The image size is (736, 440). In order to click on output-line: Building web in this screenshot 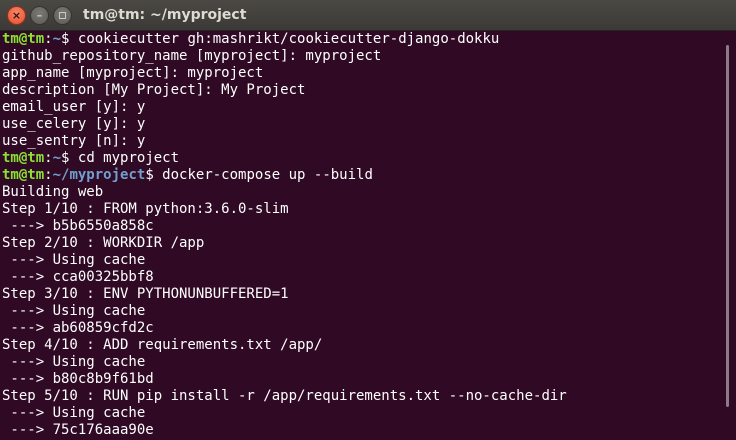, I will do `click(53, 192)`.